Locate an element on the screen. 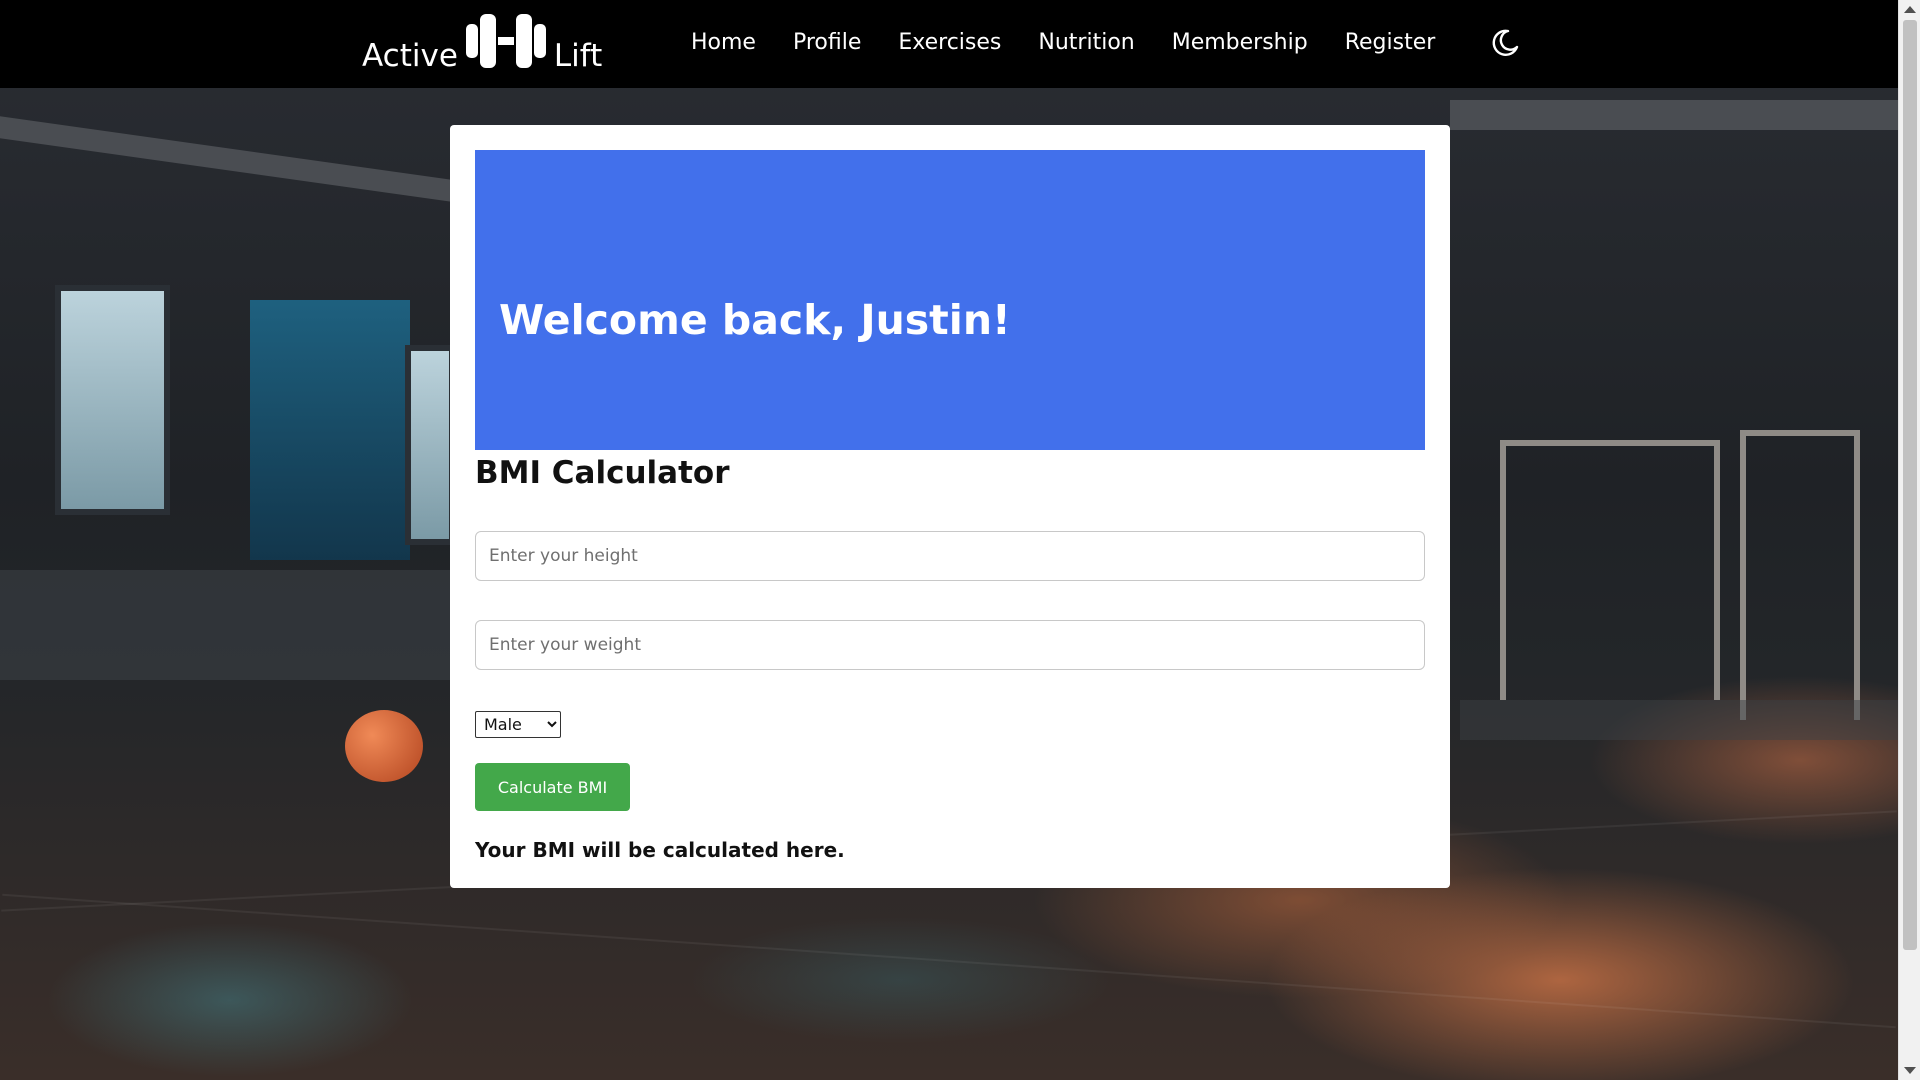 The image size is (1920, 1080). bmi-result-text: Your BMI will be calculated here. is located at coordinates (660, 850).